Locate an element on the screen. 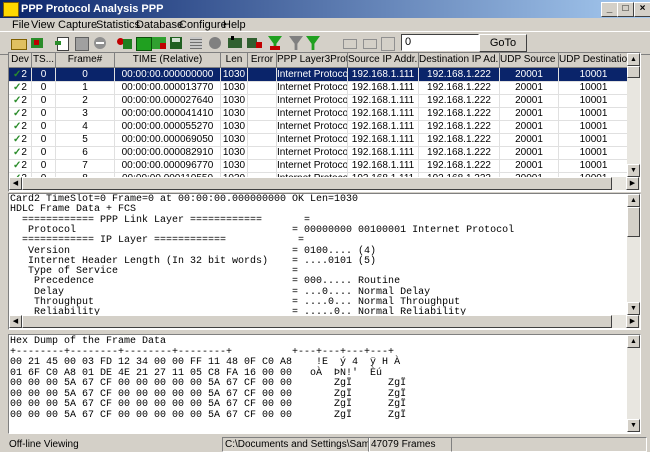 The image size is (650, 452). packet-detail-vscroll: ▲ ▼ is located at coordinates (633, 254).